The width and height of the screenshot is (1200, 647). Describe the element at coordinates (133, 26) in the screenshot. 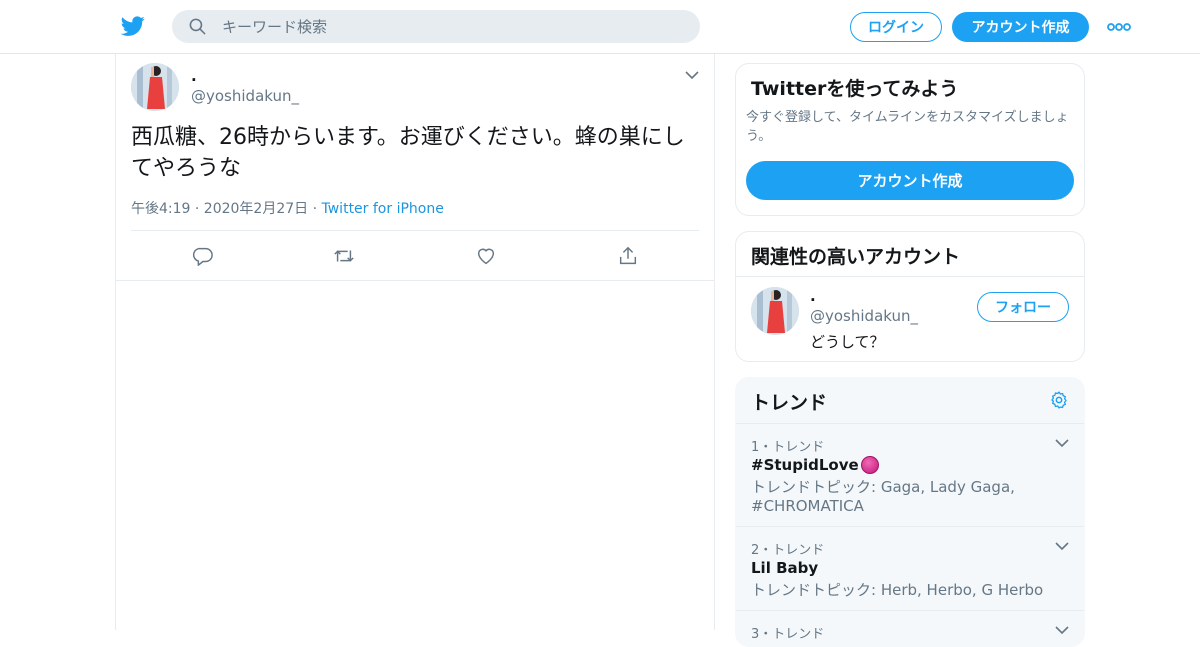

I see `twitter-bird-icon` at that location.